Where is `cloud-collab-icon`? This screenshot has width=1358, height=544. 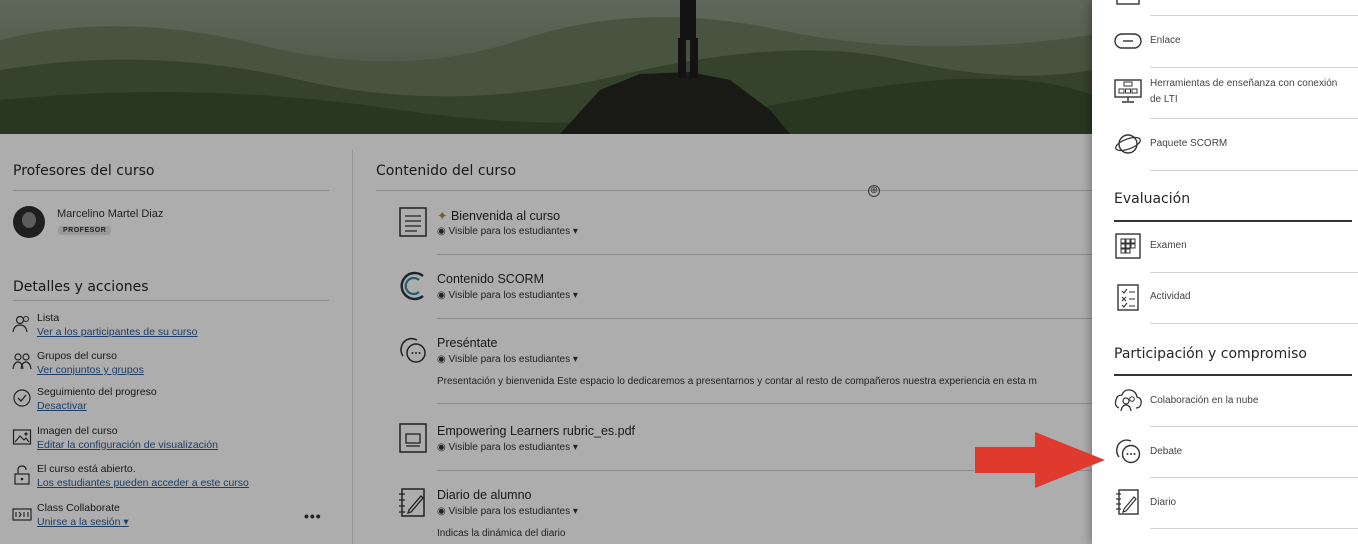 cloud-collab-icon is located at coordinates (1128, 400).